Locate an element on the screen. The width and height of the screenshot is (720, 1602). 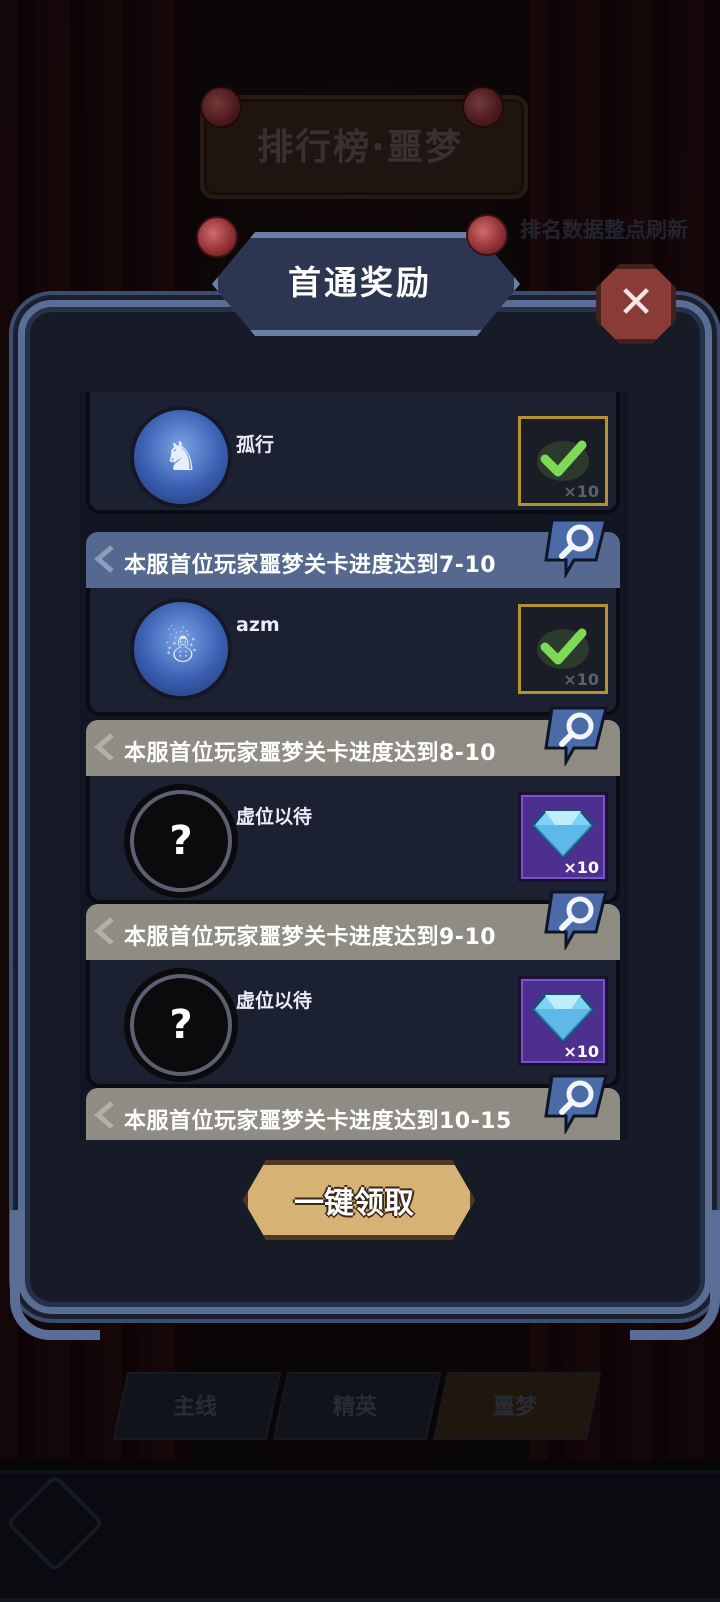
modal-title: 首通奖励 is located at coordinates (360, 282).